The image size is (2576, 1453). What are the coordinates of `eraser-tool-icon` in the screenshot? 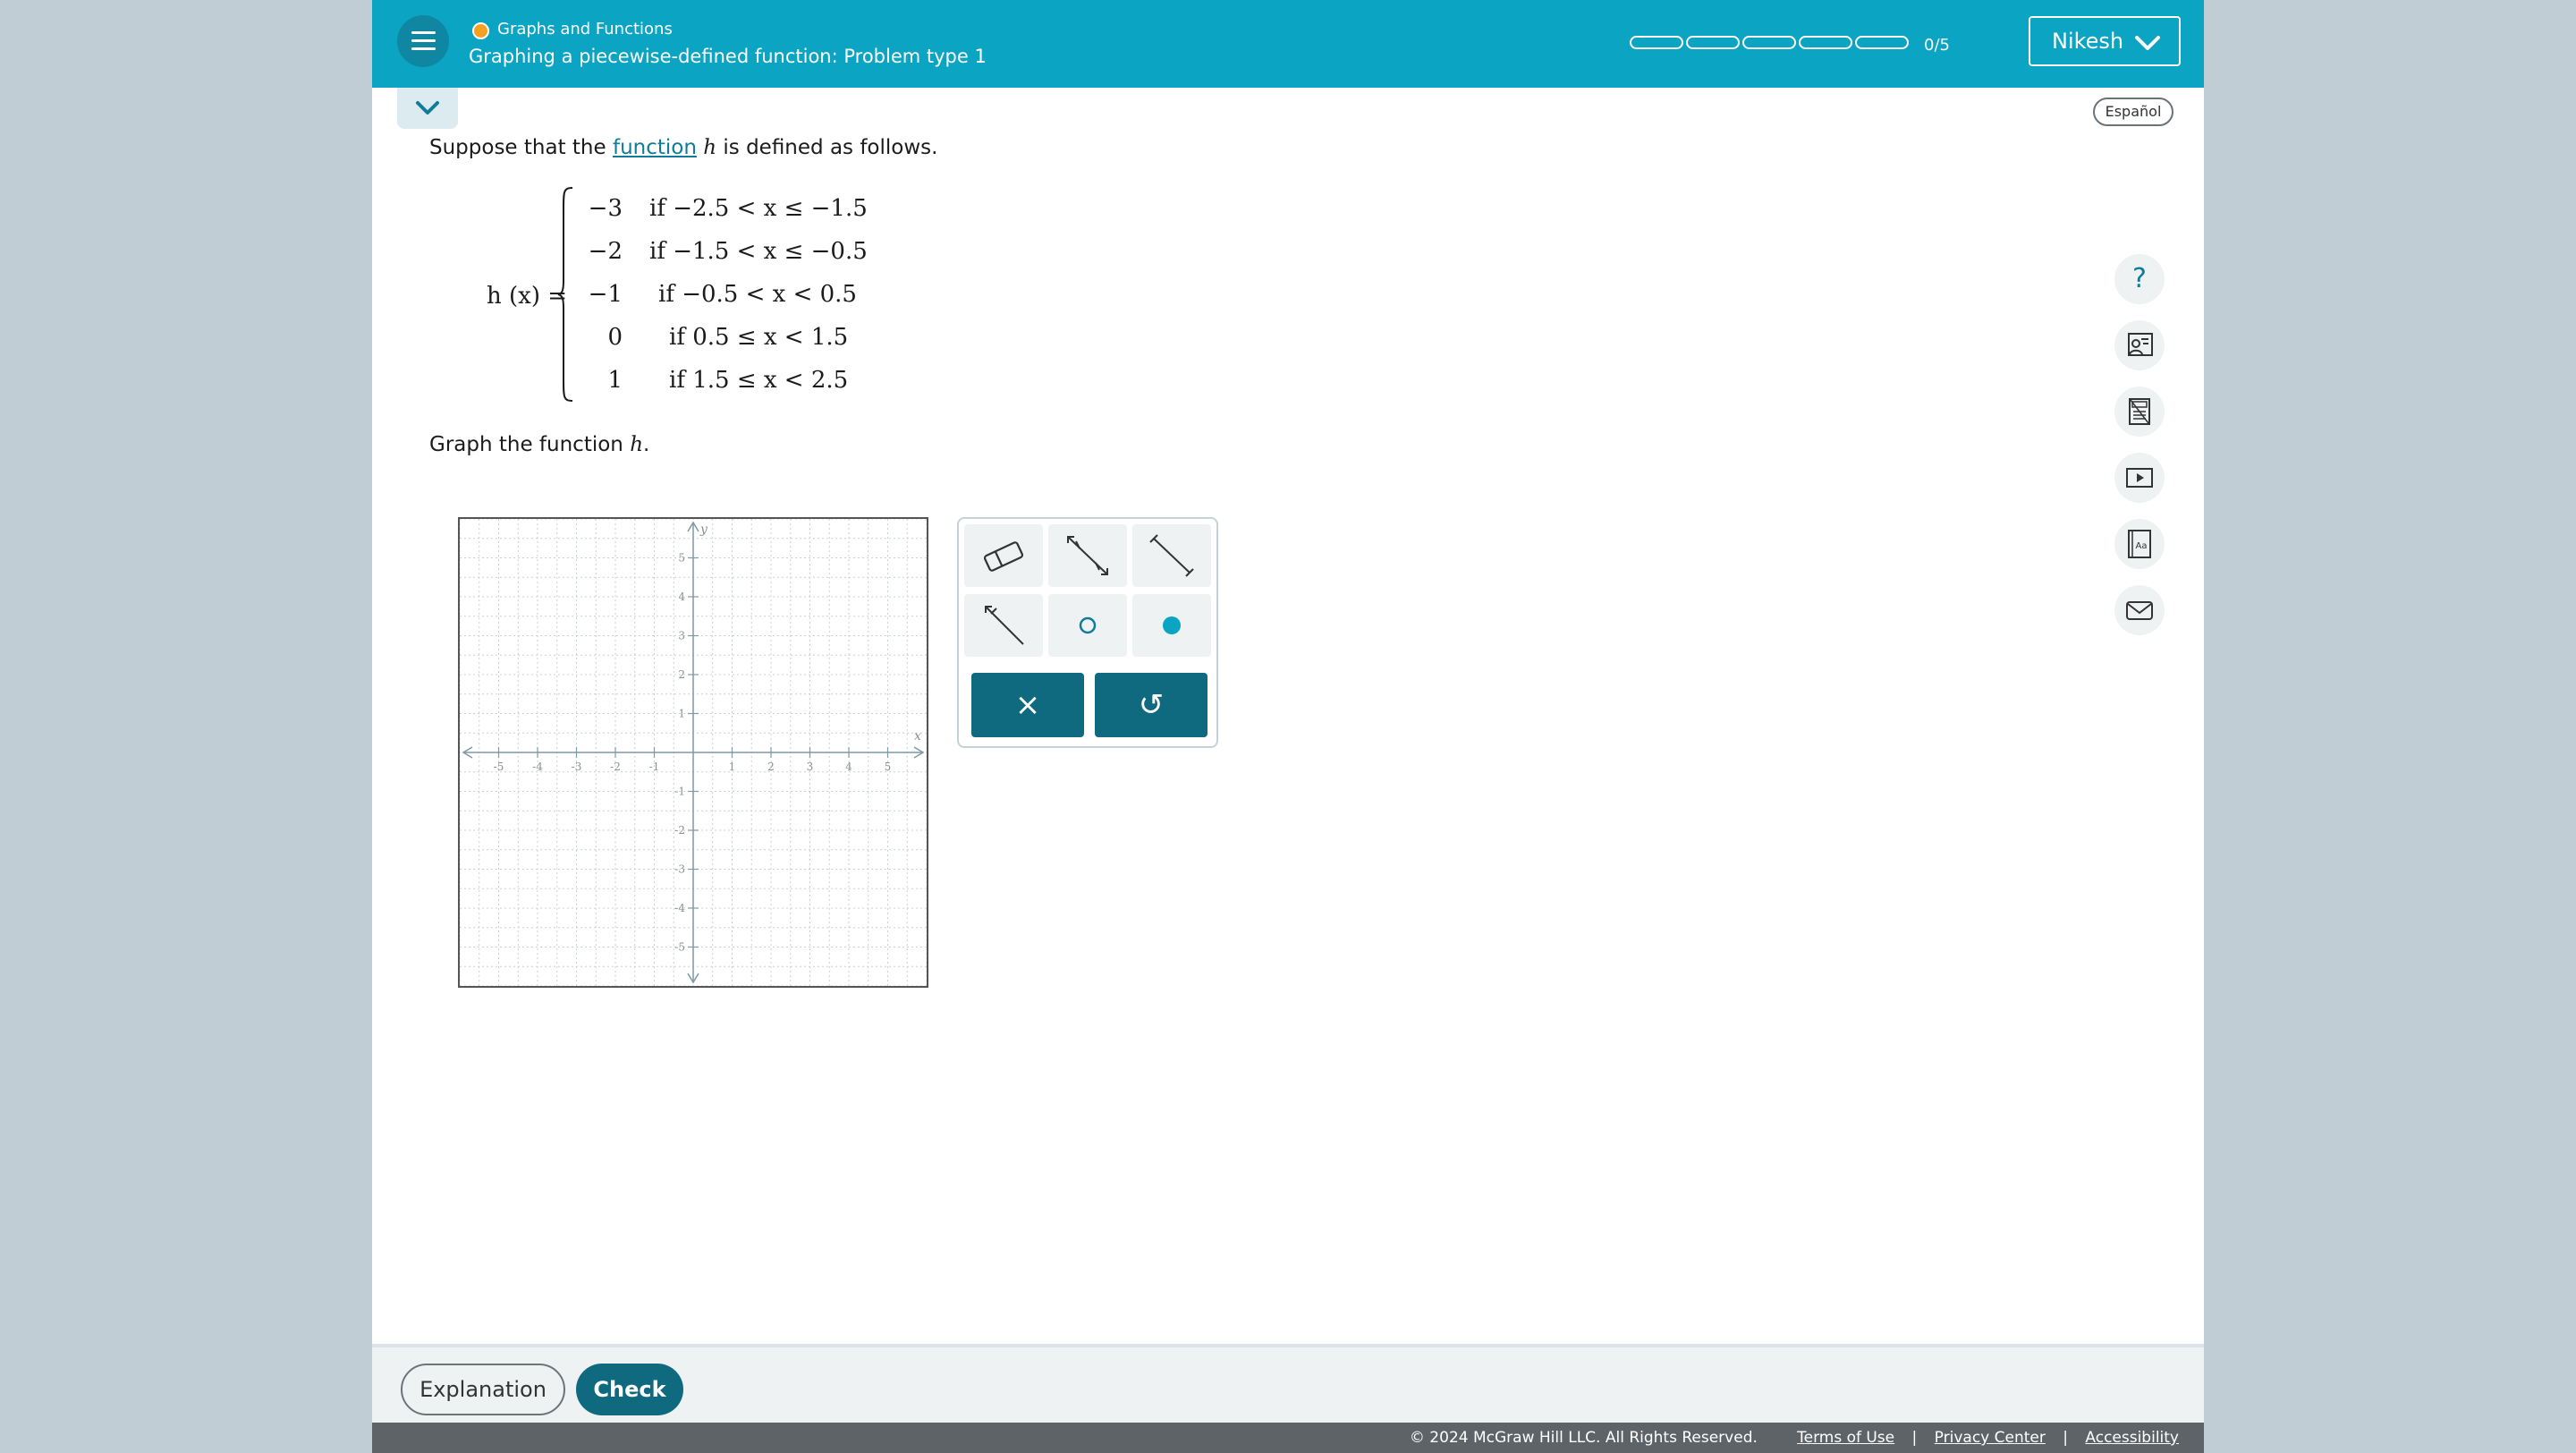 It's located at (1003, 556).